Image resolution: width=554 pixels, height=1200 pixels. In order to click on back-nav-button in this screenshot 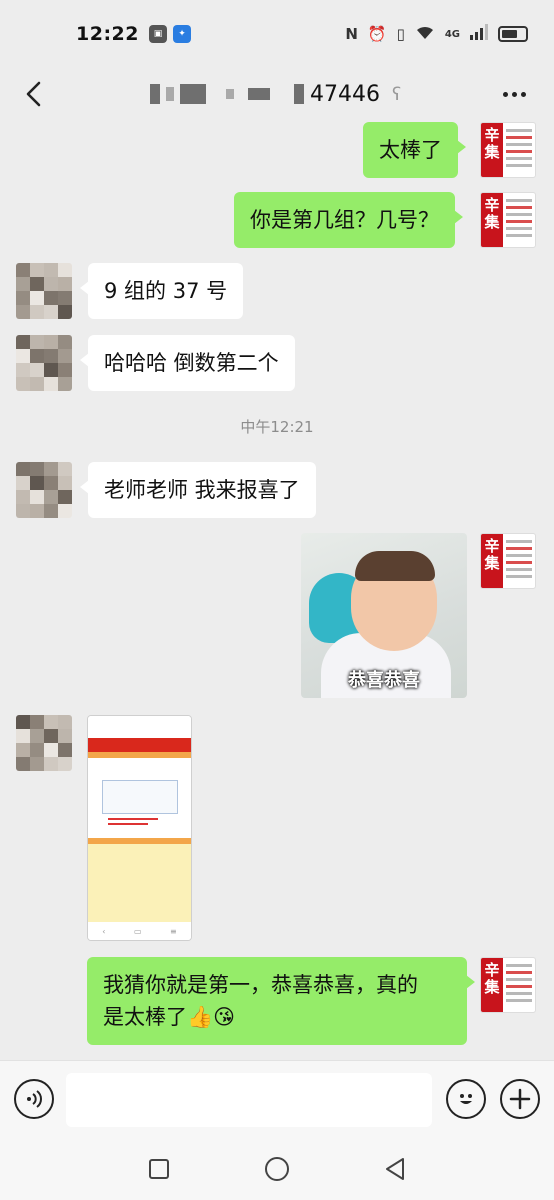, I will do `click(395, 1169)`.